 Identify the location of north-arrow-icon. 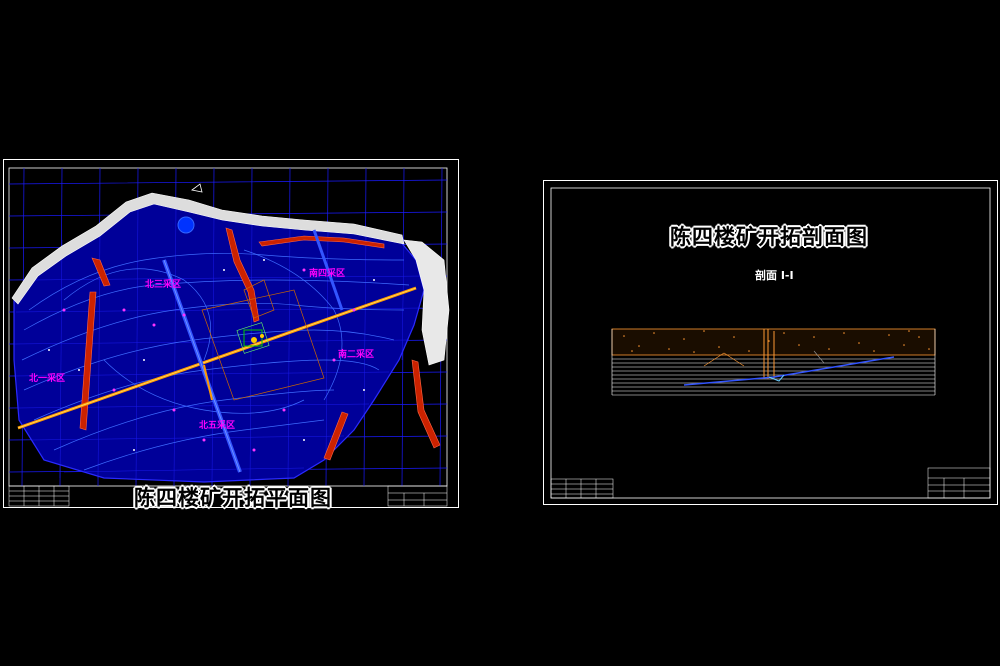
(197, 188).